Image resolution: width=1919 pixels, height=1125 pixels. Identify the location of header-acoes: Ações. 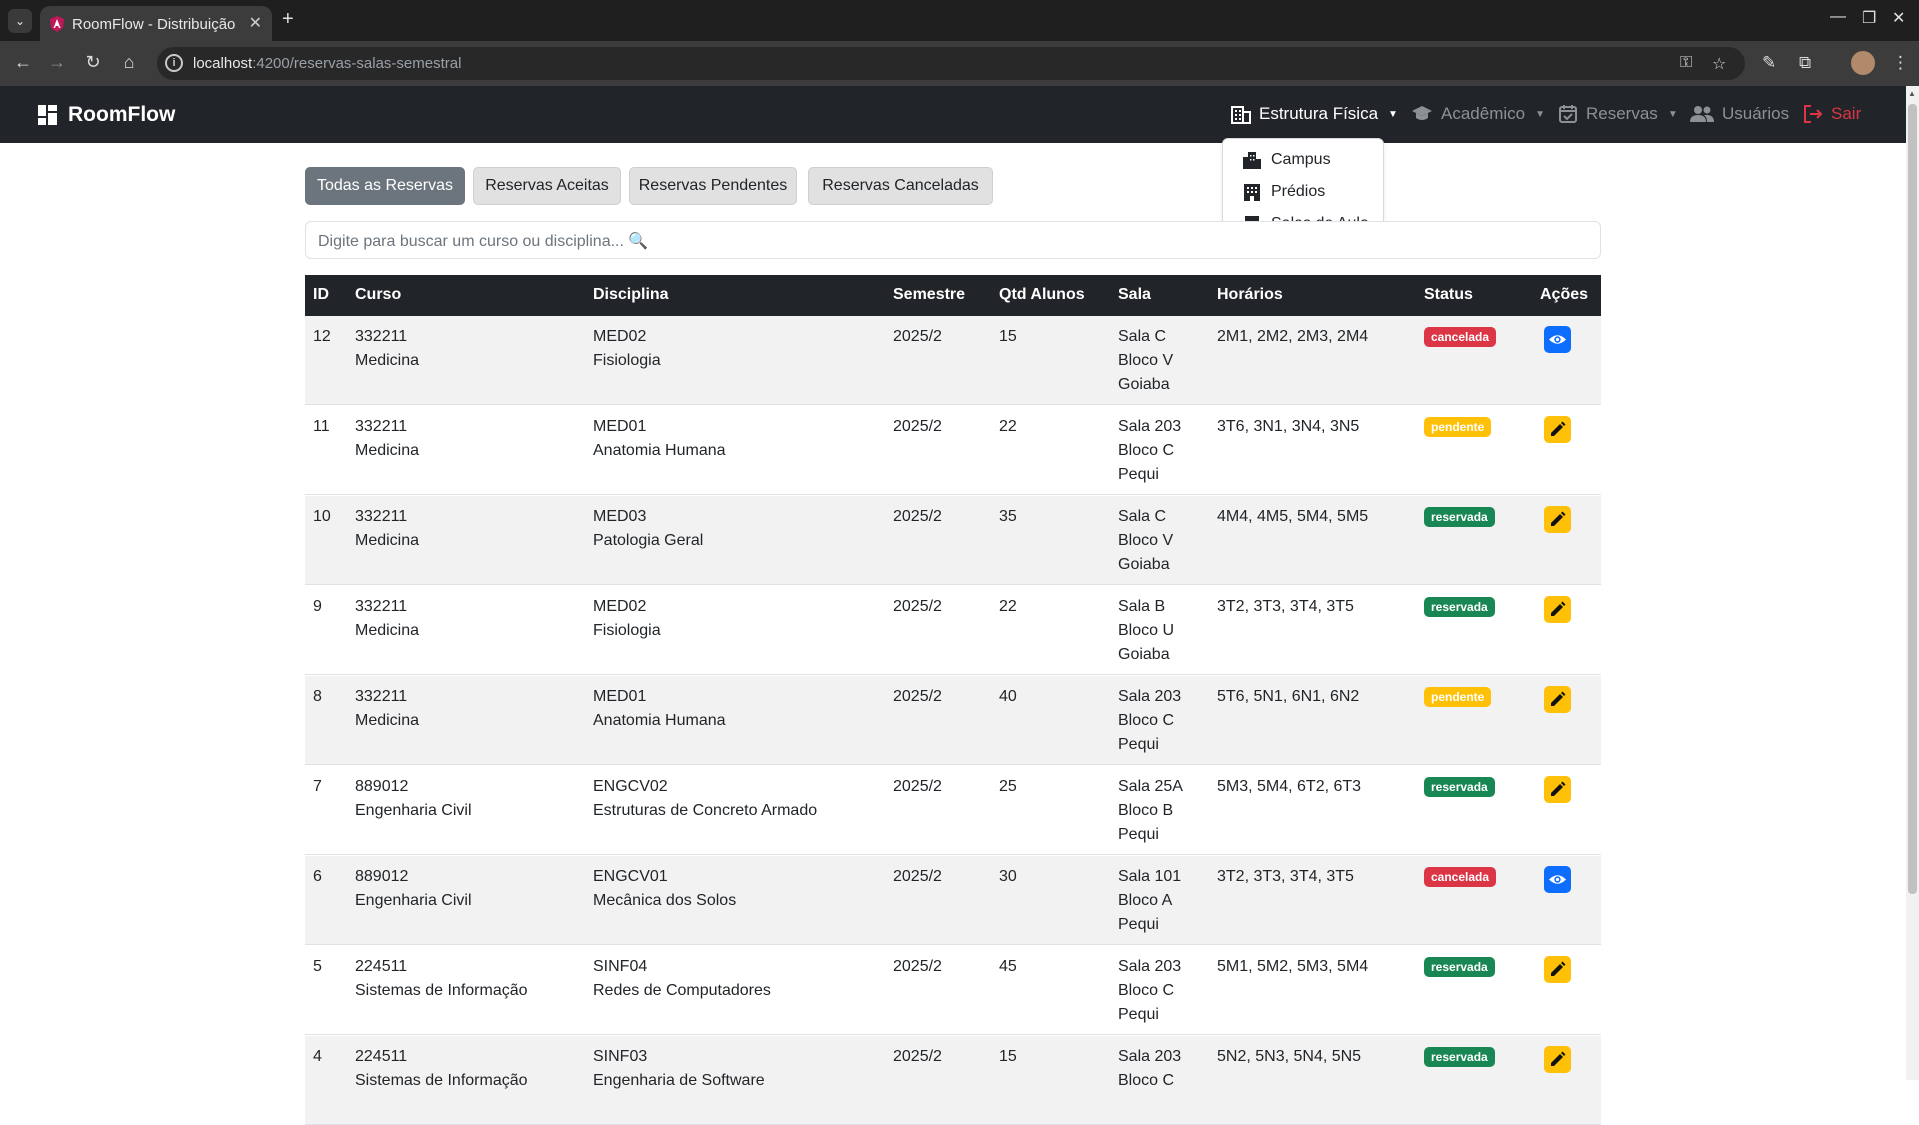
(1564, 294).